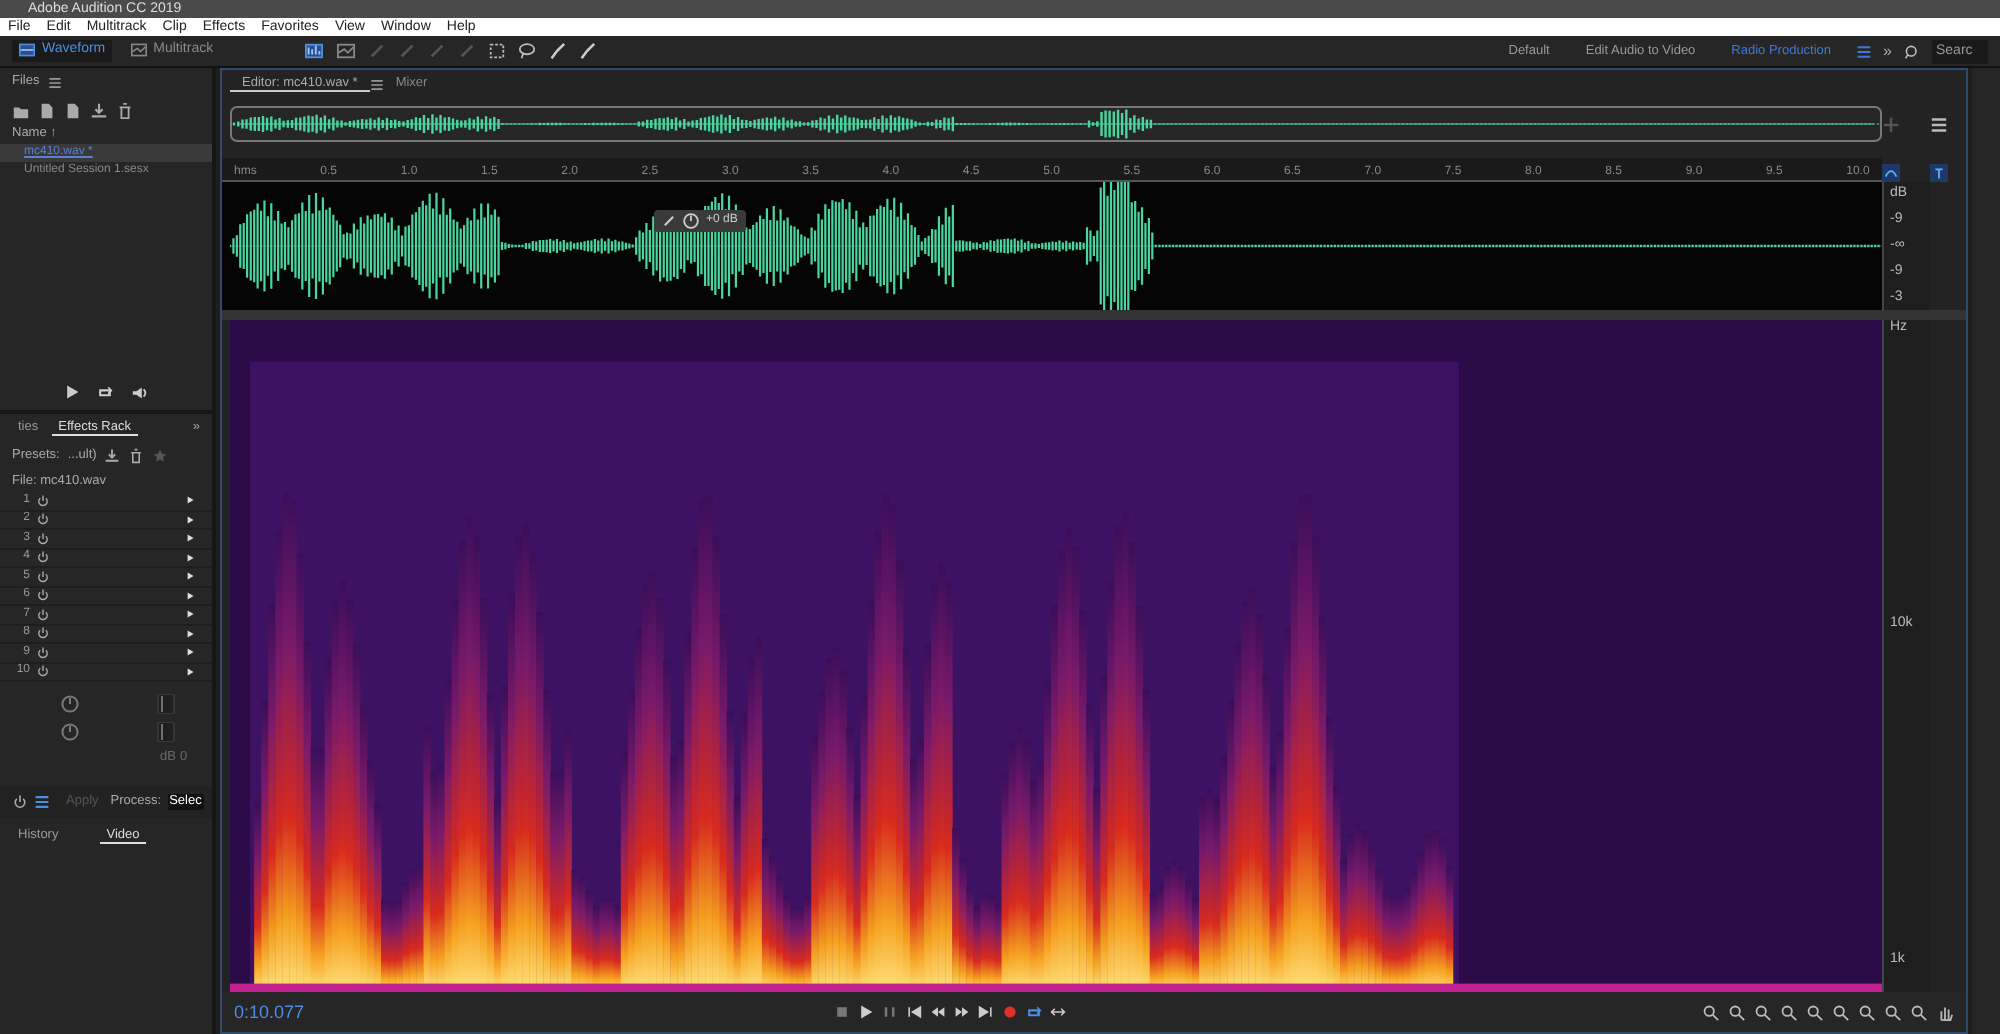 This screenshot has width=2000, height=1034. What do you see at coordinates (890, 1012) in the screenshot?
I see `pause-icon` at bounding box center [890, 1012].